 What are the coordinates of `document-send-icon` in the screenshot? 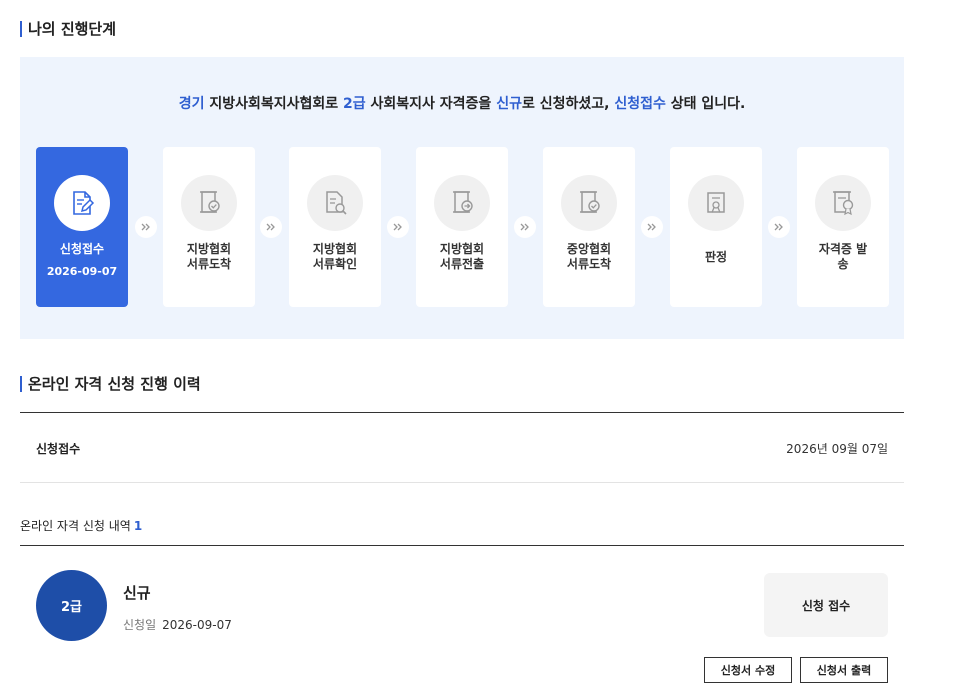 It's located at (462, 203).